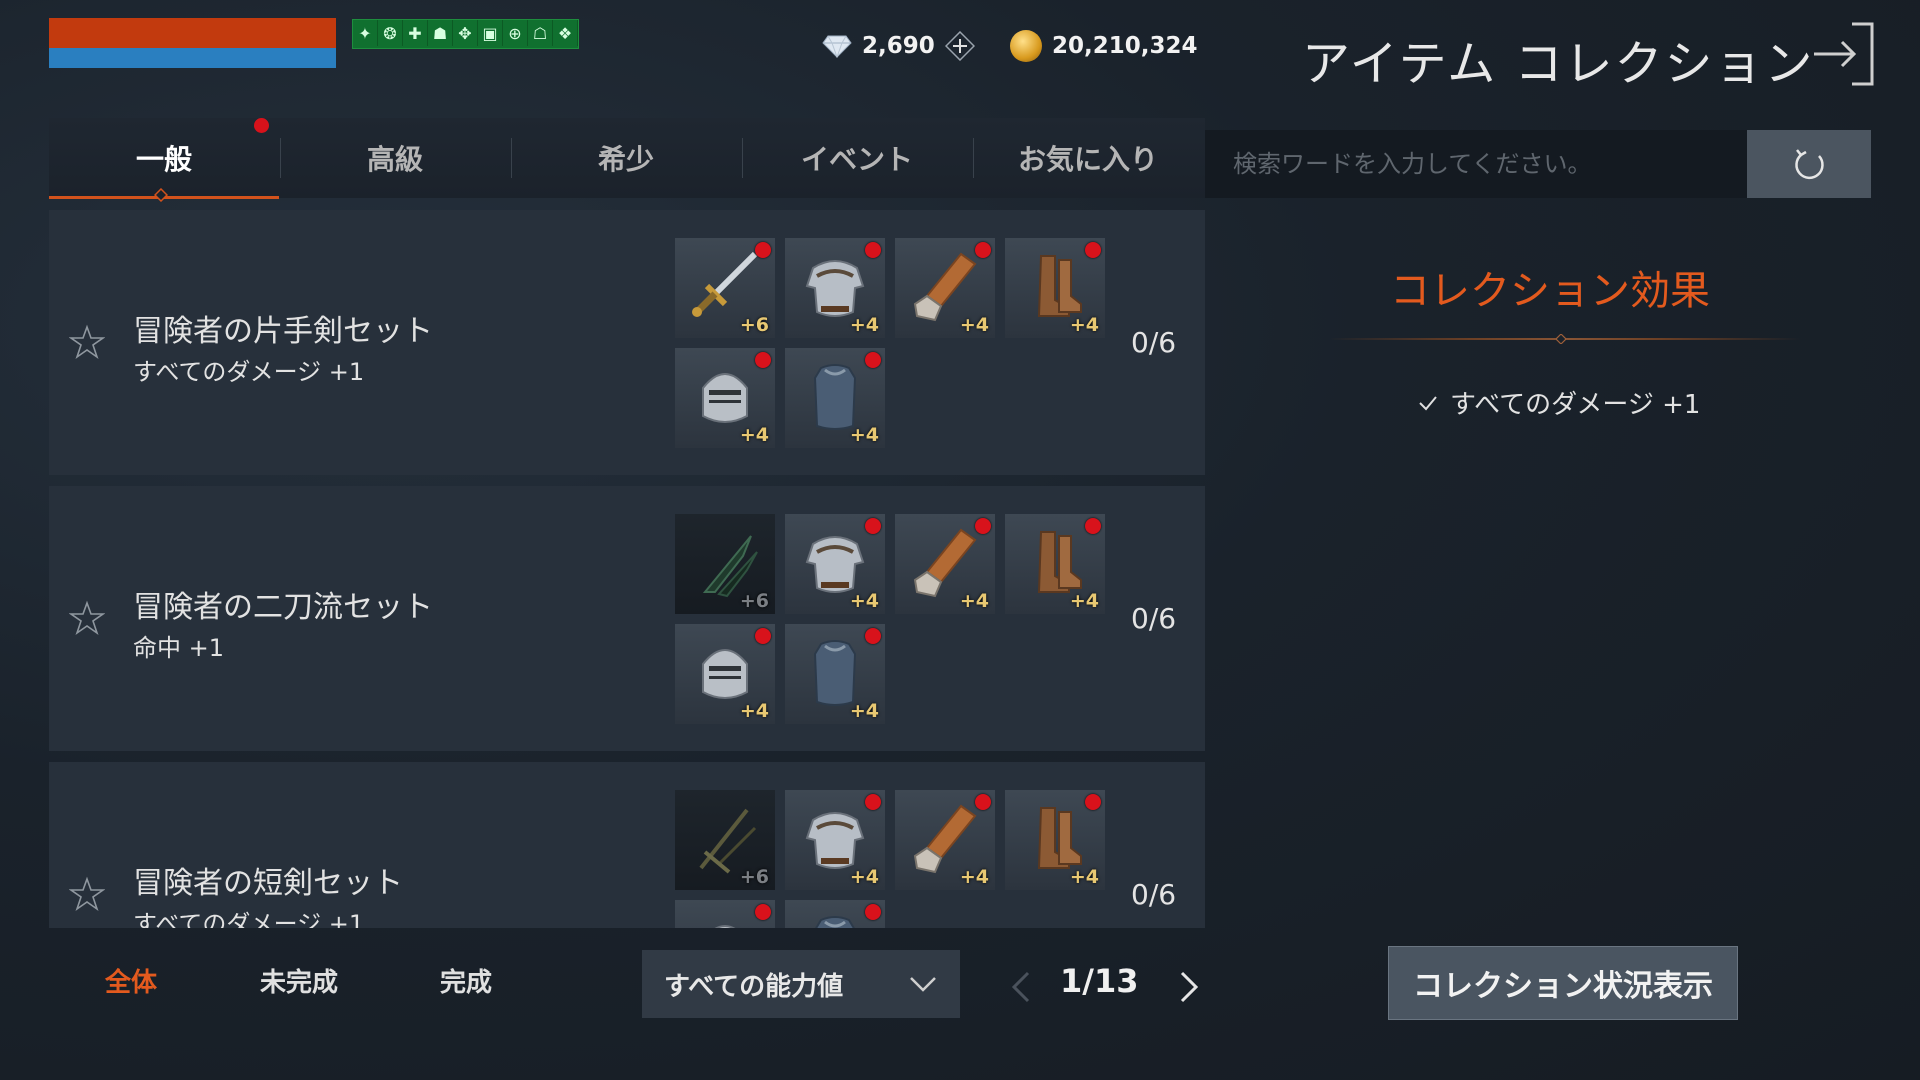 Image resolution: width=1920 pixels, height=1080 pixels. What do you see at coordinates (283, 331) in the screenshot?
I see `set-name: 冒険者の片手剣セット` at bounding box center [283, 331].